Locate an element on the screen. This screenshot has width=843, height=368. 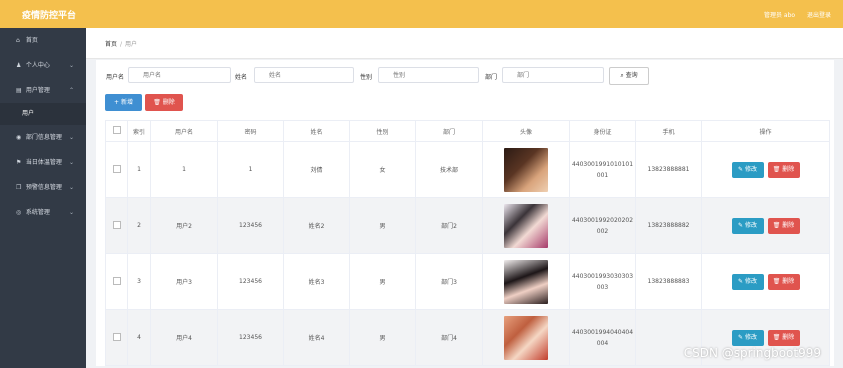
column-header: 头像 is located at coordinates (526, 131).